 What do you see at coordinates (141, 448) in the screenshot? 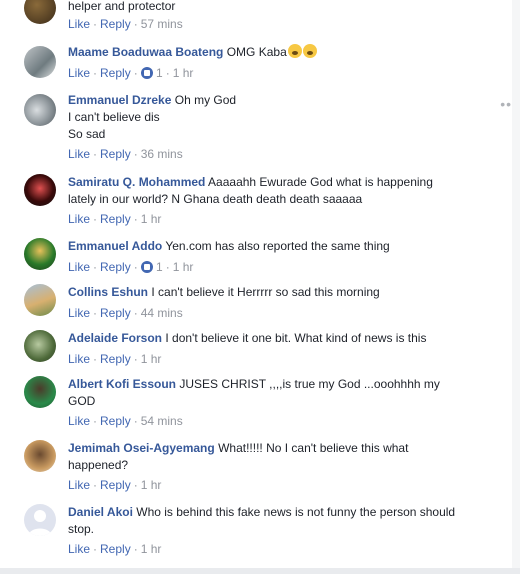
I see `comment-author: Jemimah Osei-Agyemang` at bounding box center [141, 448].